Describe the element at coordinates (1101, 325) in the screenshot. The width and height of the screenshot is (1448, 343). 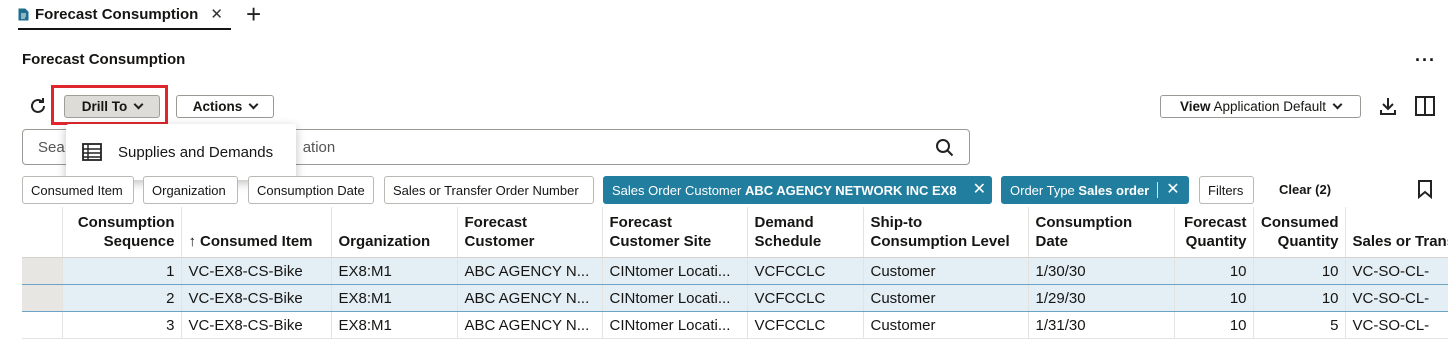
I see `cell-date: 1/31/30` at that location.